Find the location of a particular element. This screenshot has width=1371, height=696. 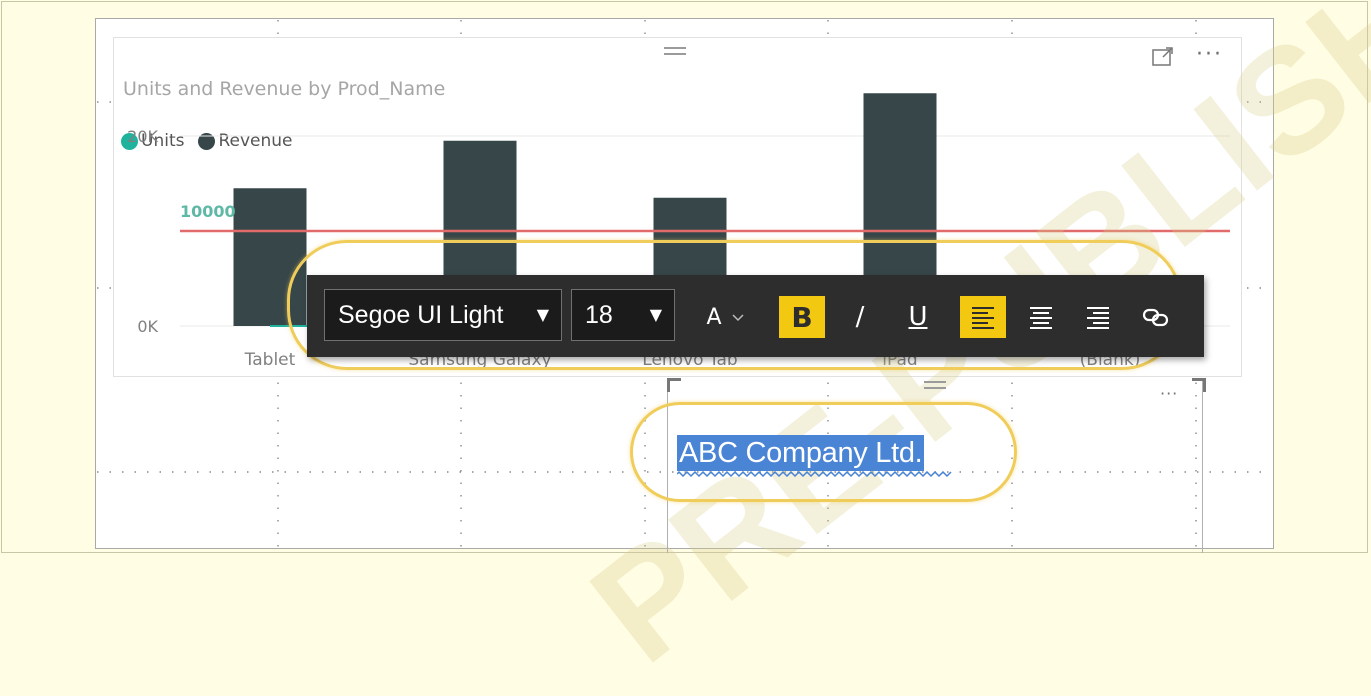

more-options-icon: ··· is located at coordinates (1209, 54).